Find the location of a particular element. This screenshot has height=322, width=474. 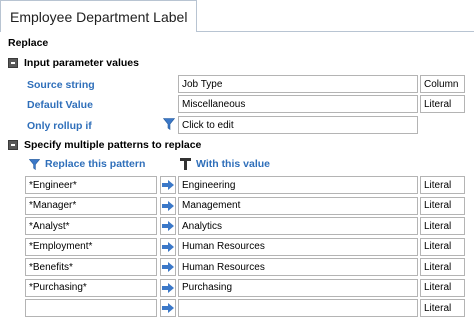

replacement-value-field: Engineering is located at coordinates (298, 185).